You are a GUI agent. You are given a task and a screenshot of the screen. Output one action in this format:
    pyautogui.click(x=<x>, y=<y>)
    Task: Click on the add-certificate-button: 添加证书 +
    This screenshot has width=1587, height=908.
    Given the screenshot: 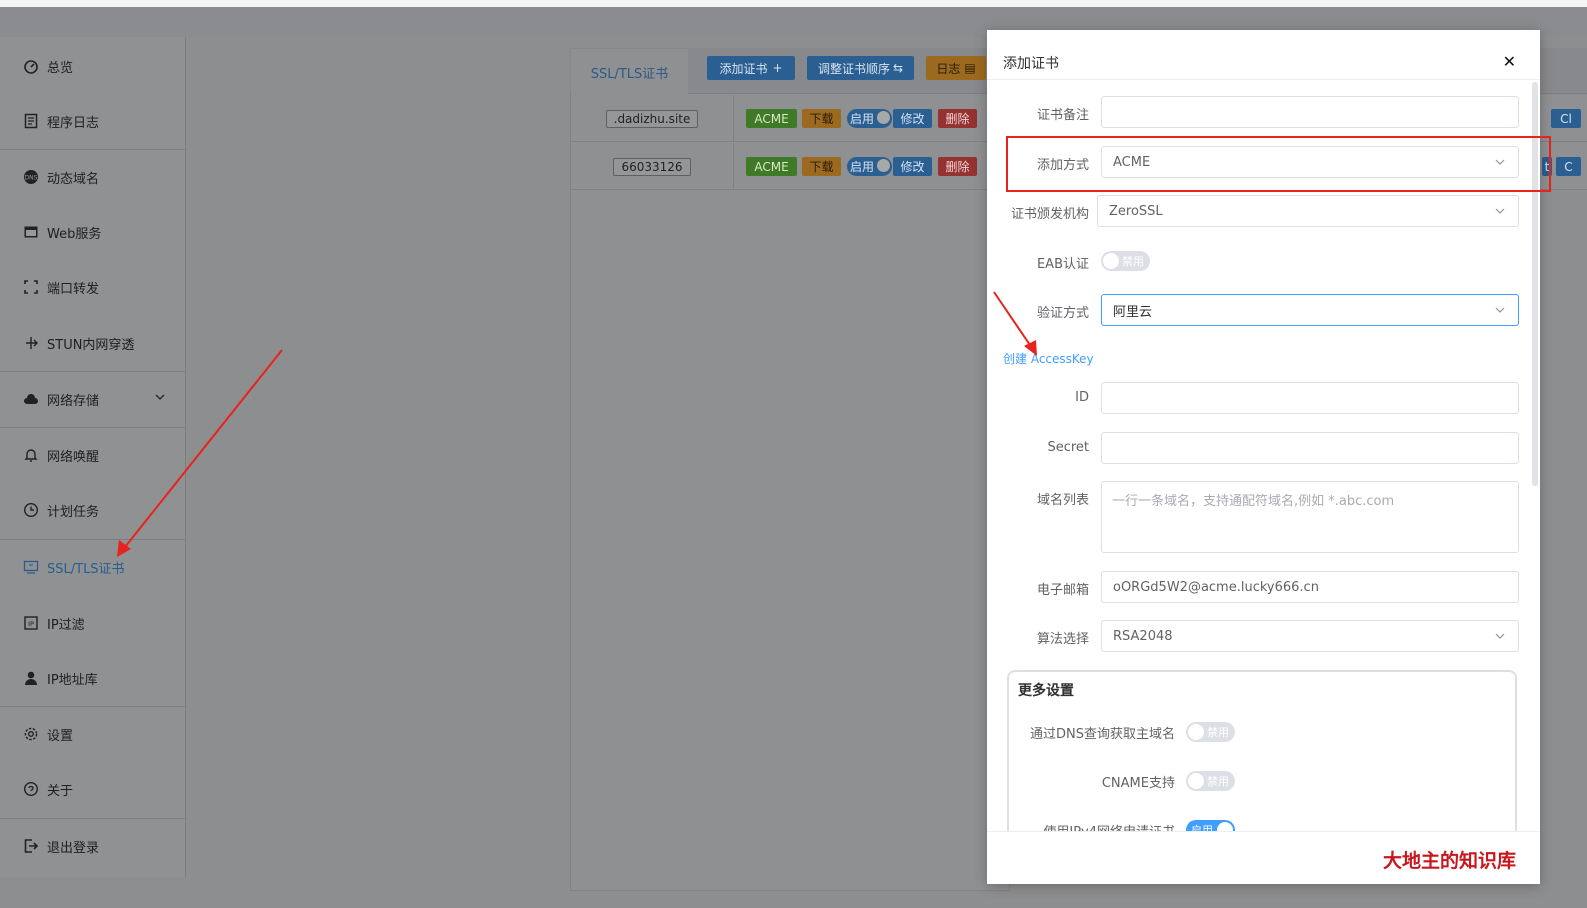 What is the action you would take?
    pyautogui.click(x=751, y=68)
    